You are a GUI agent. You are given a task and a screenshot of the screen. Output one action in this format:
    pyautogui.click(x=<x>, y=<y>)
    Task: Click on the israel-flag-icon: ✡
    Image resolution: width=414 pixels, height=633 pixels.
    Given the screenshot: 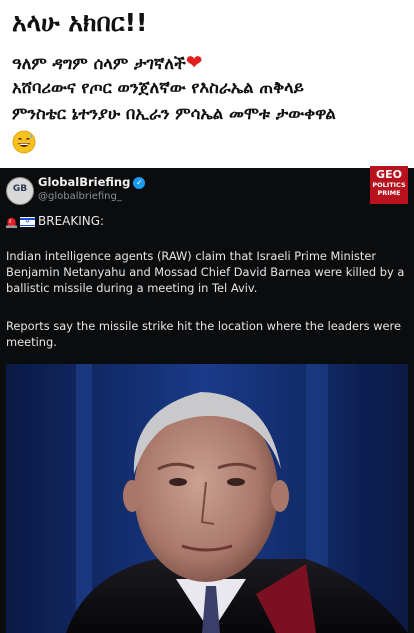 What is the action you would take?
    pyautogui.click(x=27, y=222)
    